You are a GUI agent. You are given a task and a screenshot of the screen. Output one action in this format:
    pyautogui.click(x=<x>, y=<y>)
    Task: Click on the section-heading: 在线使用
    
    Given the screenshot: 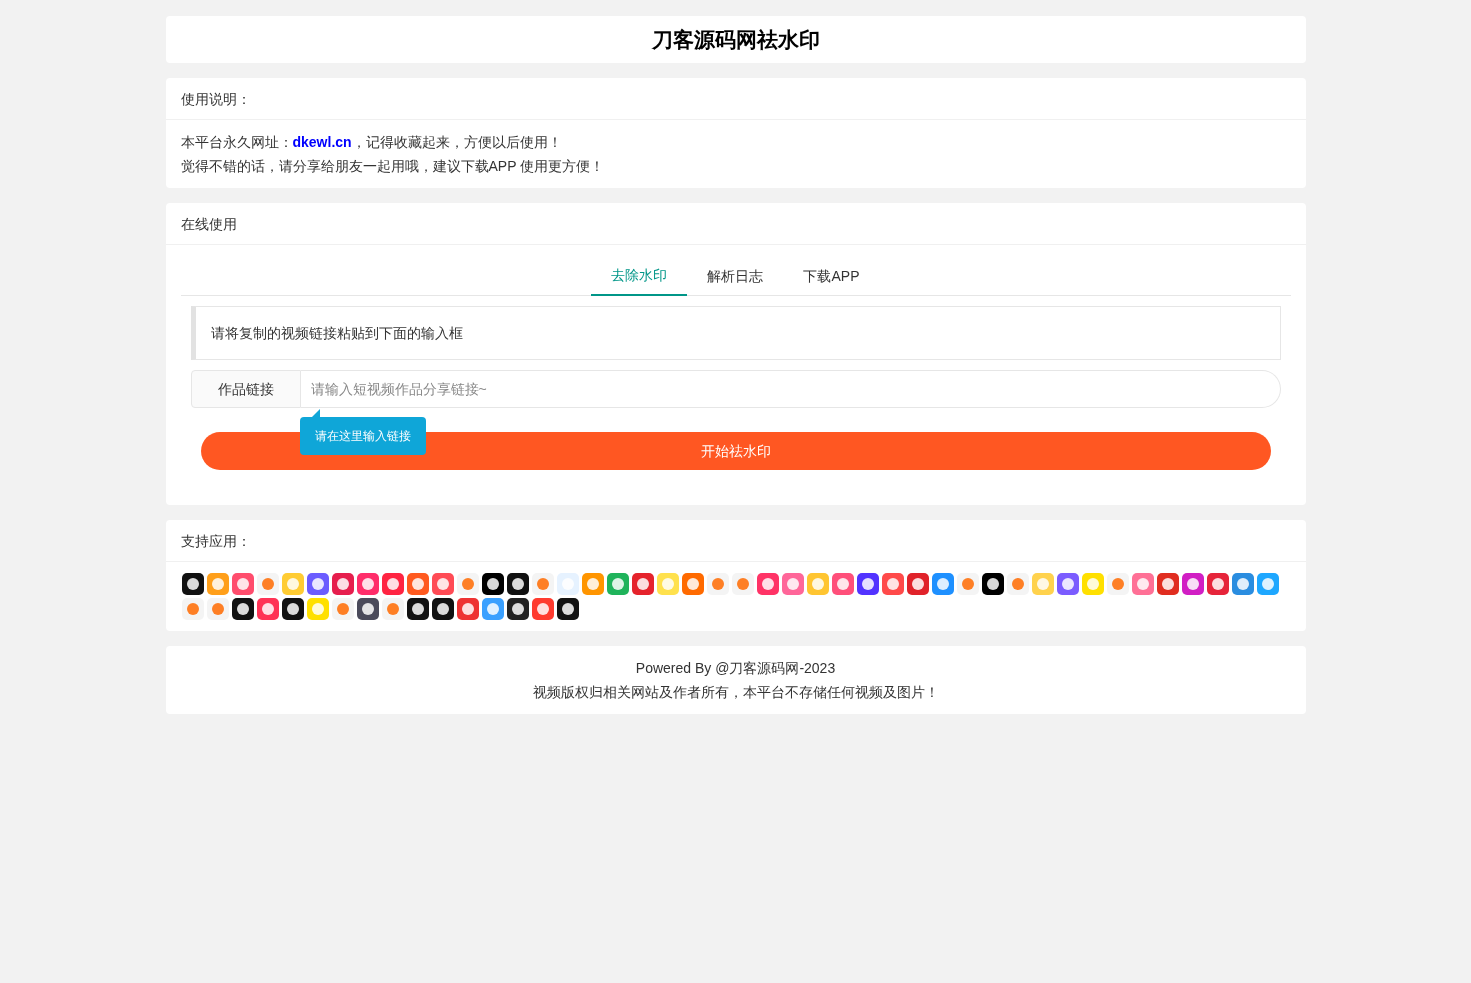 What is the action you would take?
    pyautogui.click(x=208, y=224)
    